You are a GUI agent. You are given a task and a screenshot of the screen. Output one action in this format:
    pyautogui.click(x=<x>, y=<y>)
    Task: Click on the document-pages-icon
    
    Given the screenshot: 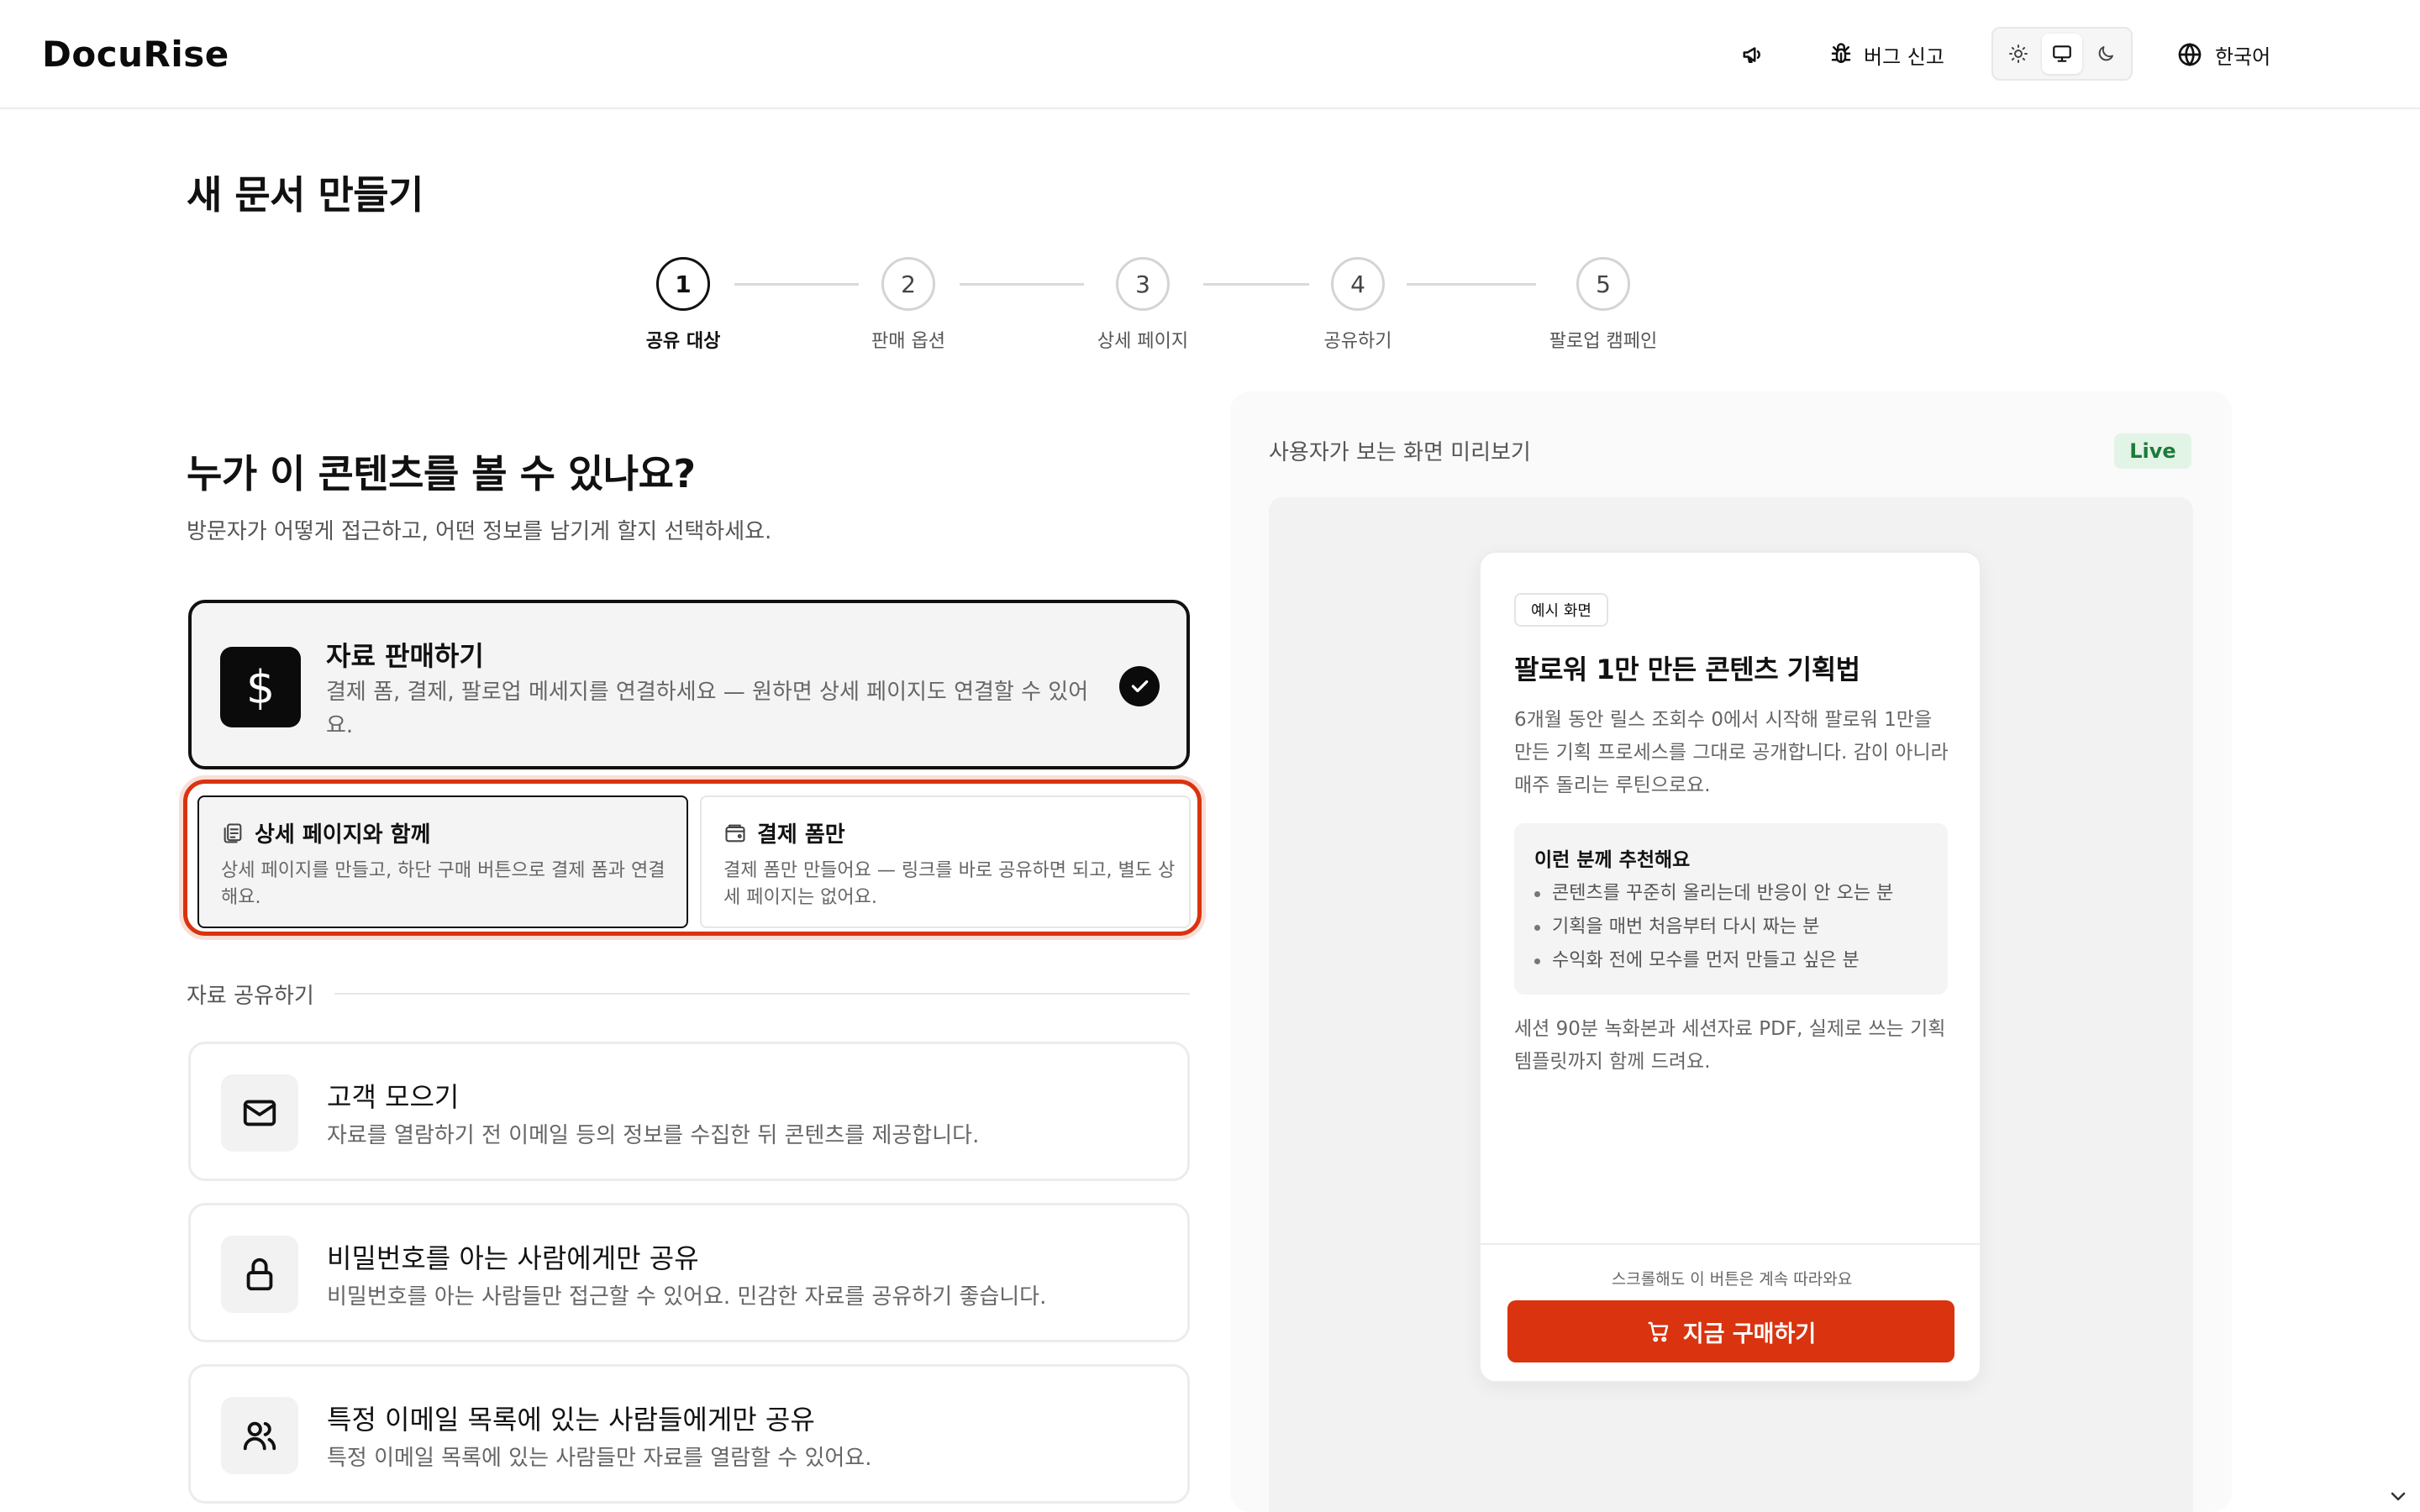 What is the action you would take?
    pyautogui.click(x=233, y=832)
    